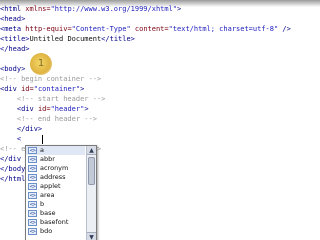 This screenshot has width=320, height=240. What do you see at coordinates (55, 204) in the screenshot?
I see `code-hint-item: <> b` at bounding box center [55, 204].